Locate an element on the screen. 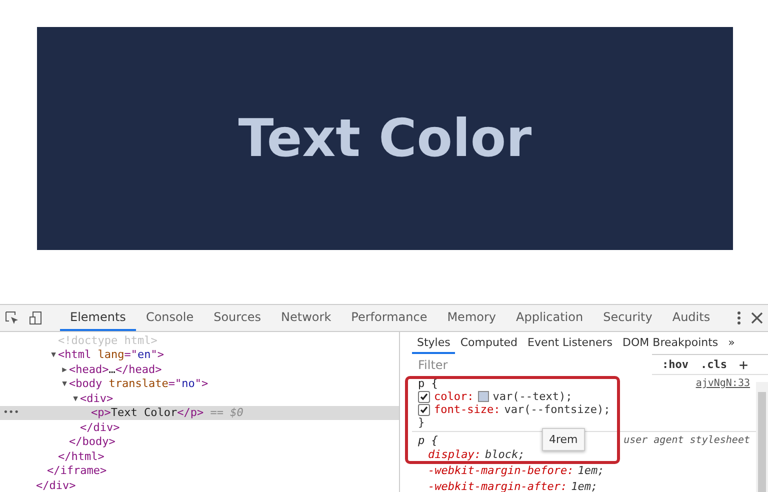 This screenshot has width=768, height=492. rule-source-link: ajvNgN:33 is located at coordinates (723, 383).